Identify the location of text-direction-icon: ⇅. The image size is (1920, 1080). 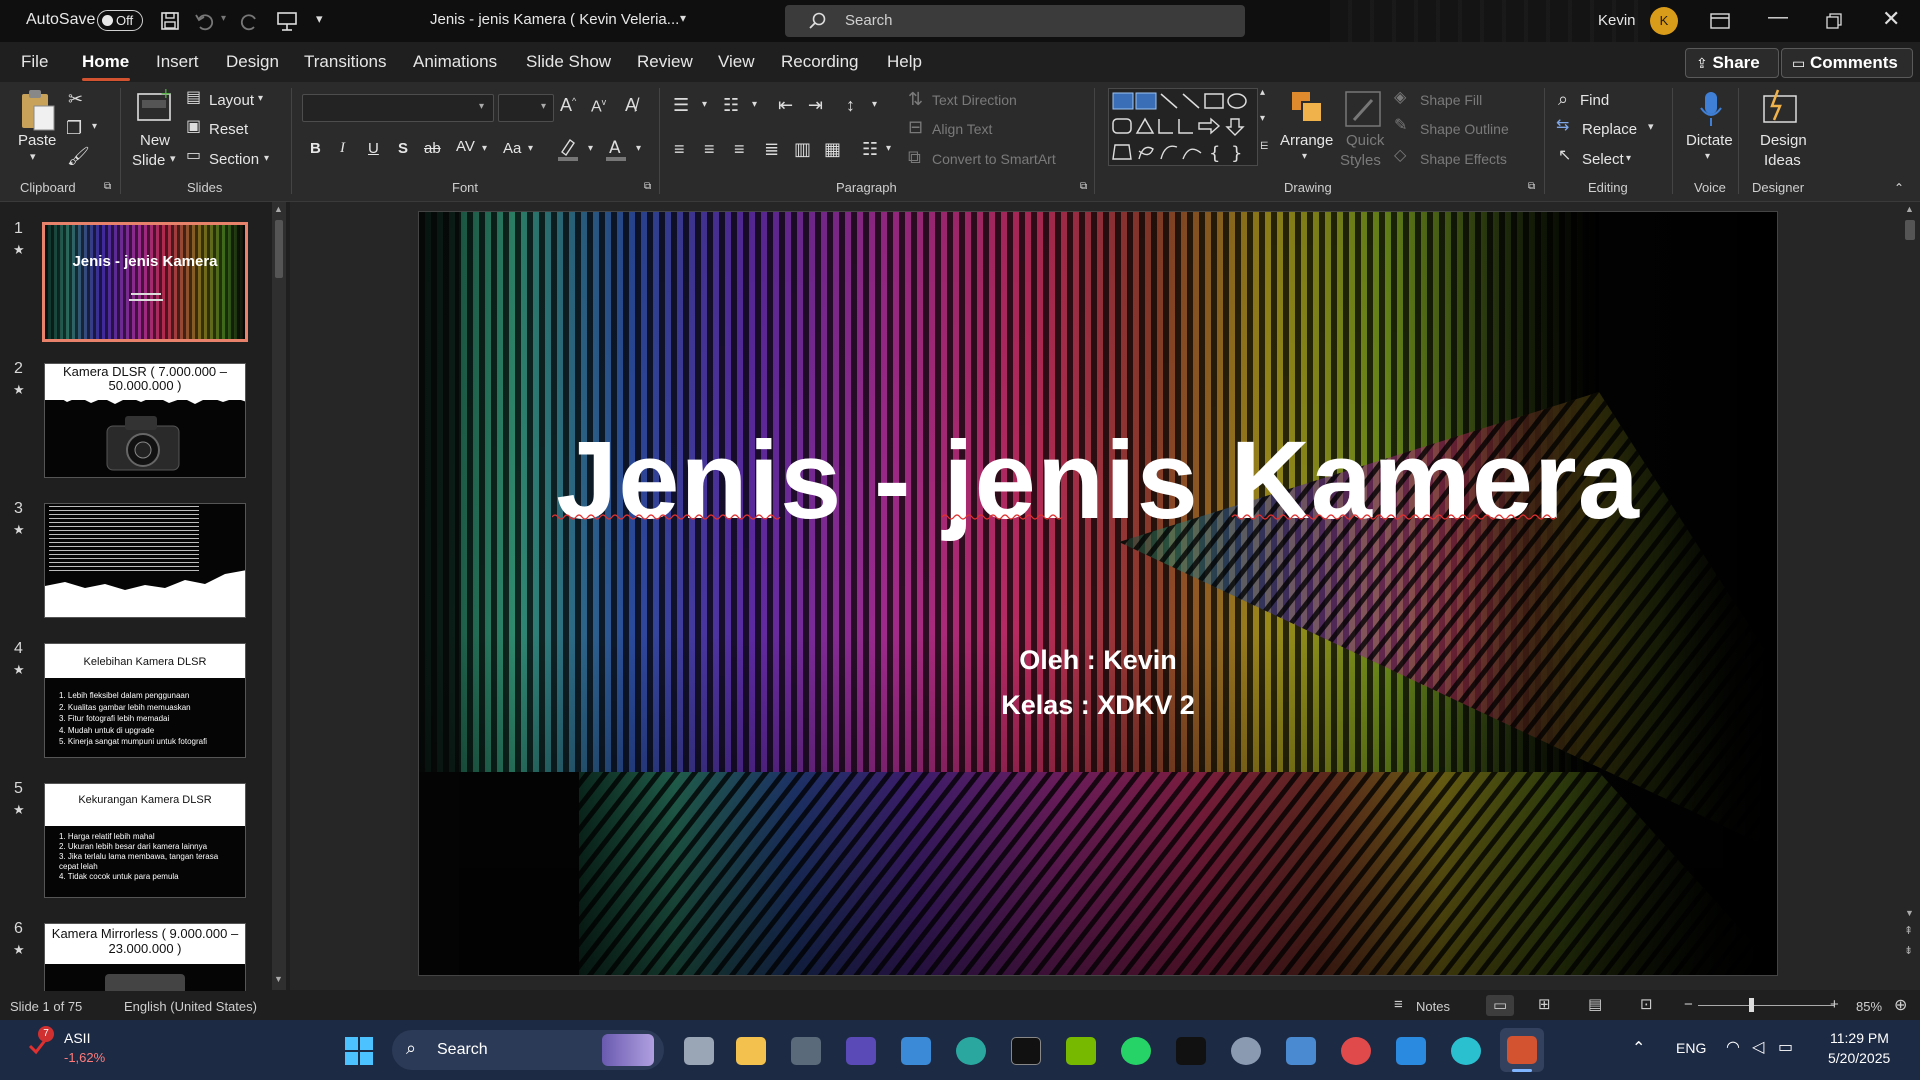
(915, 99).